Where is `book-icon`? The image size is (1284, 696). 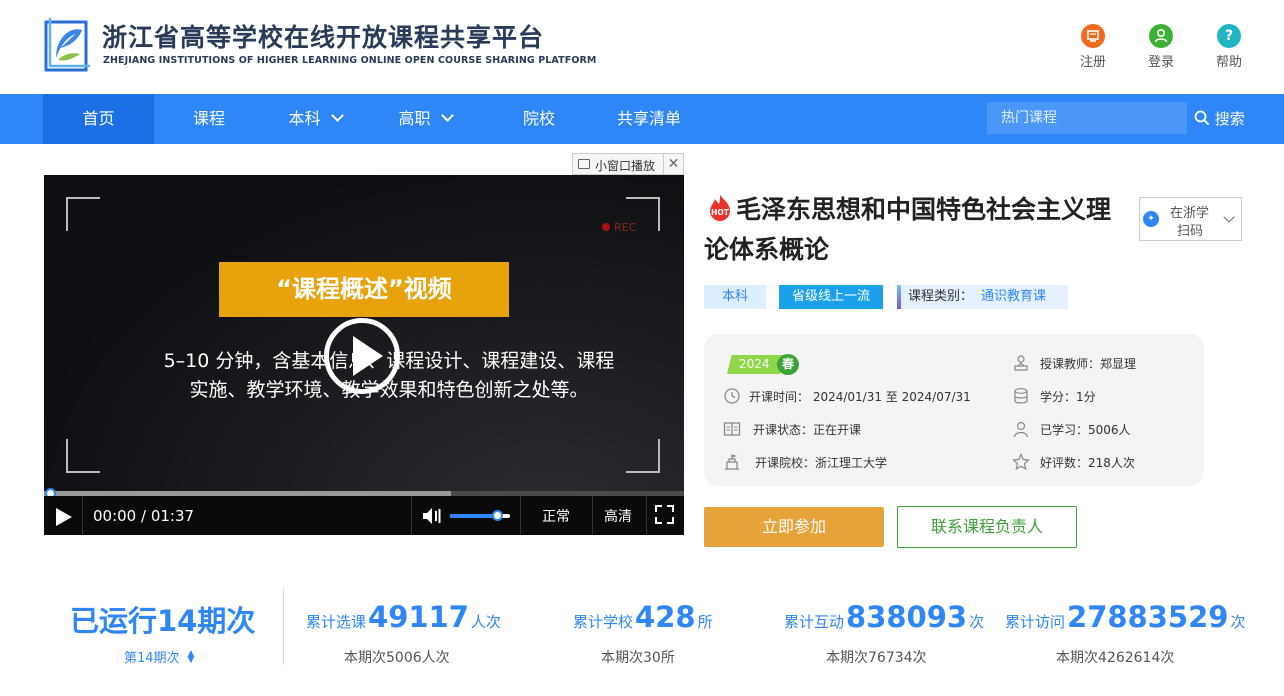
book-icon is located at coordinates (732, 429).